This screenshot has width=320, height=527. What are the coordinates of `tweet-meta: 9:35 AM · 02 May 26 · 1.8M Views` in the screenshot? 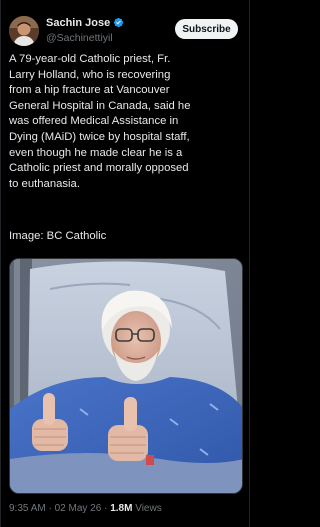 It's located at (85, 508).